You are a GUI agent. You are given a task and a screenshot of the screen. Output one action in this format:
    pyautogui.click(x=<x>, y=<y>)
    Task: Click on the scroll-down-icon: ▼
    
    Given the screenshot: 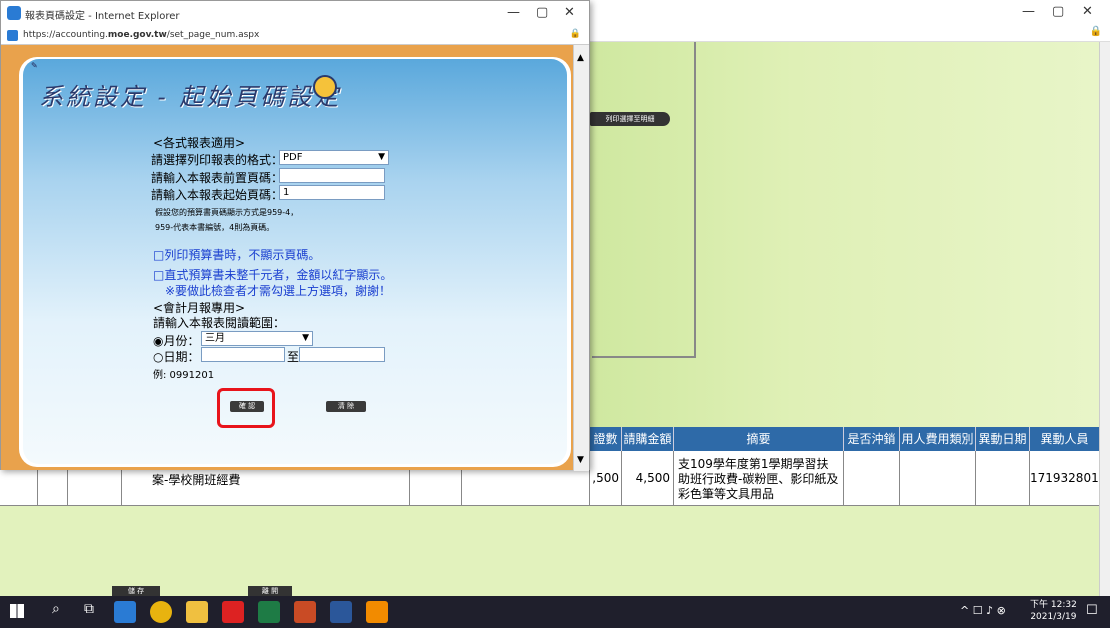 What is the action you would take?
    pyautogui.click(x=580, y=460)
    